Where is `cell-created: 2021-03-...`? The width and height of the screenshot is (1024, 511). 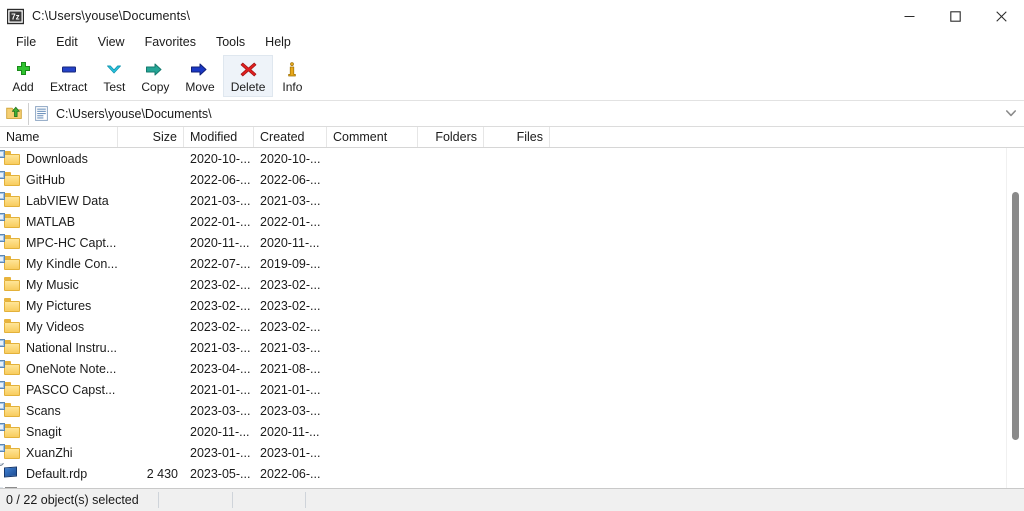
cell-created: 2021-03-... is located at coordinates (290, 347).